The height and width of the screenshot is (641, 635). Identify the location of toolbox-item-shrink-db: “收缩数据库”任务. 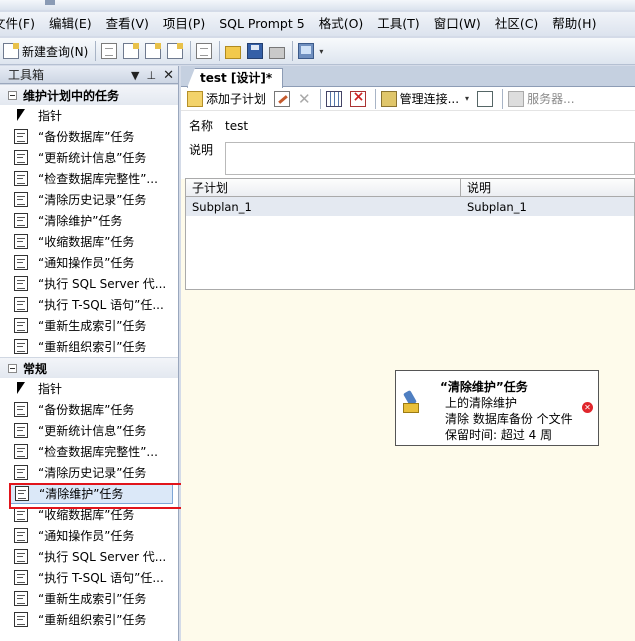
(89, 241).